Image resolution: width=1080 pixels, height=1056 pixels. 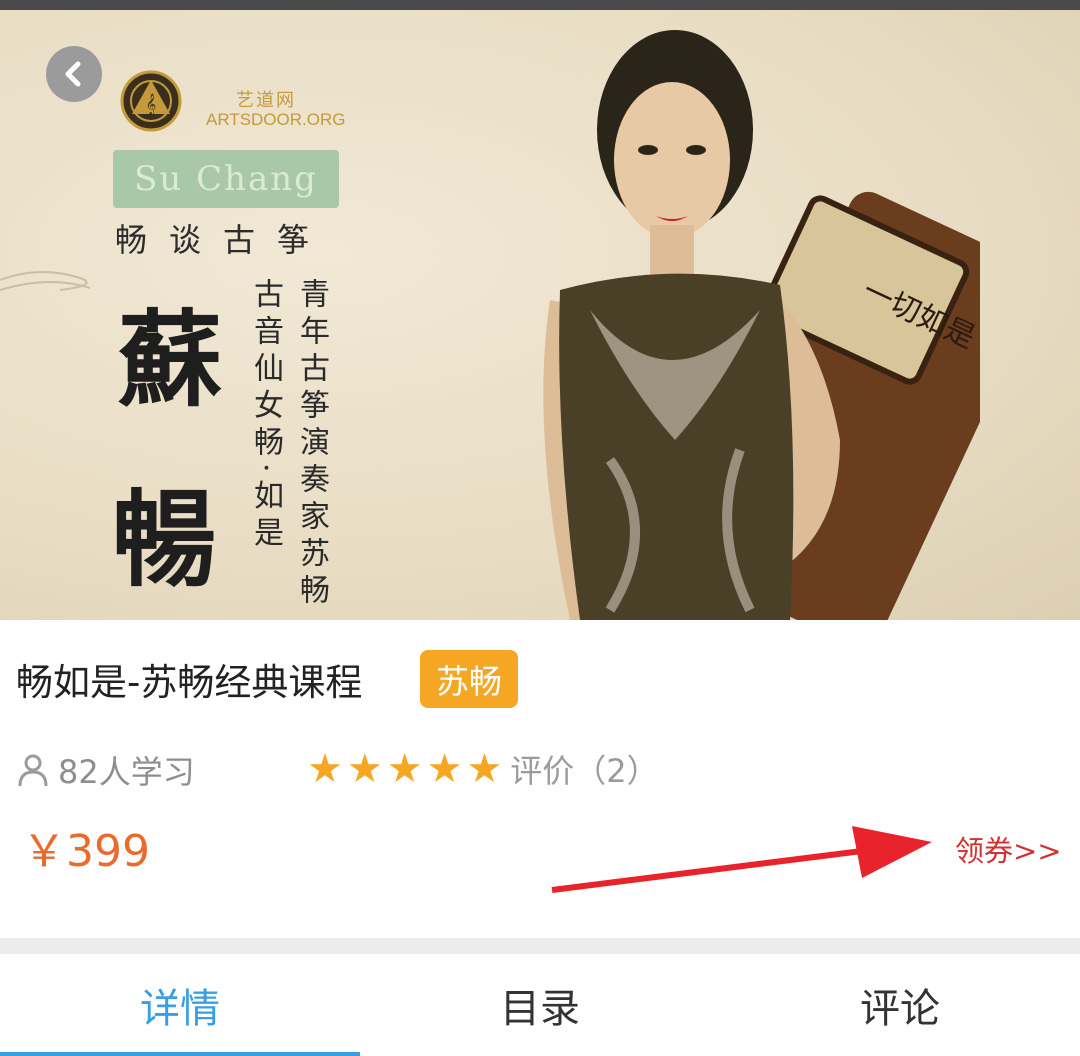 I want to click on tab-catalog: 目录, so click(x=540, y=1005).